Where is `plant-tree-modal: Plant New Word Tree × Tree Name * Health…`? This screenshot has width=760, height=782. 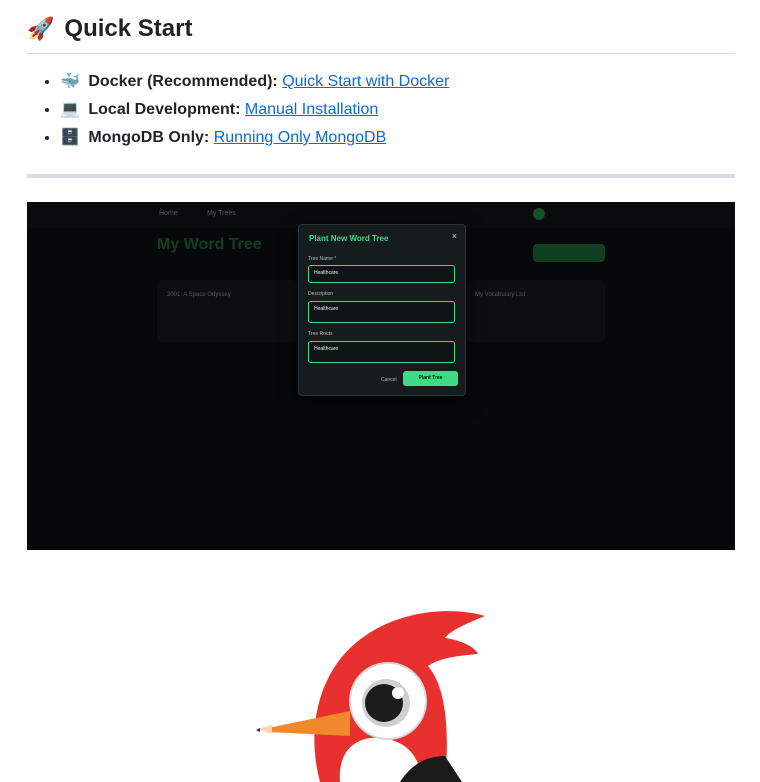
plant-tree-modal: Plant New Word Tree × Tree Name * Health… is located at coordinates (382, 310).